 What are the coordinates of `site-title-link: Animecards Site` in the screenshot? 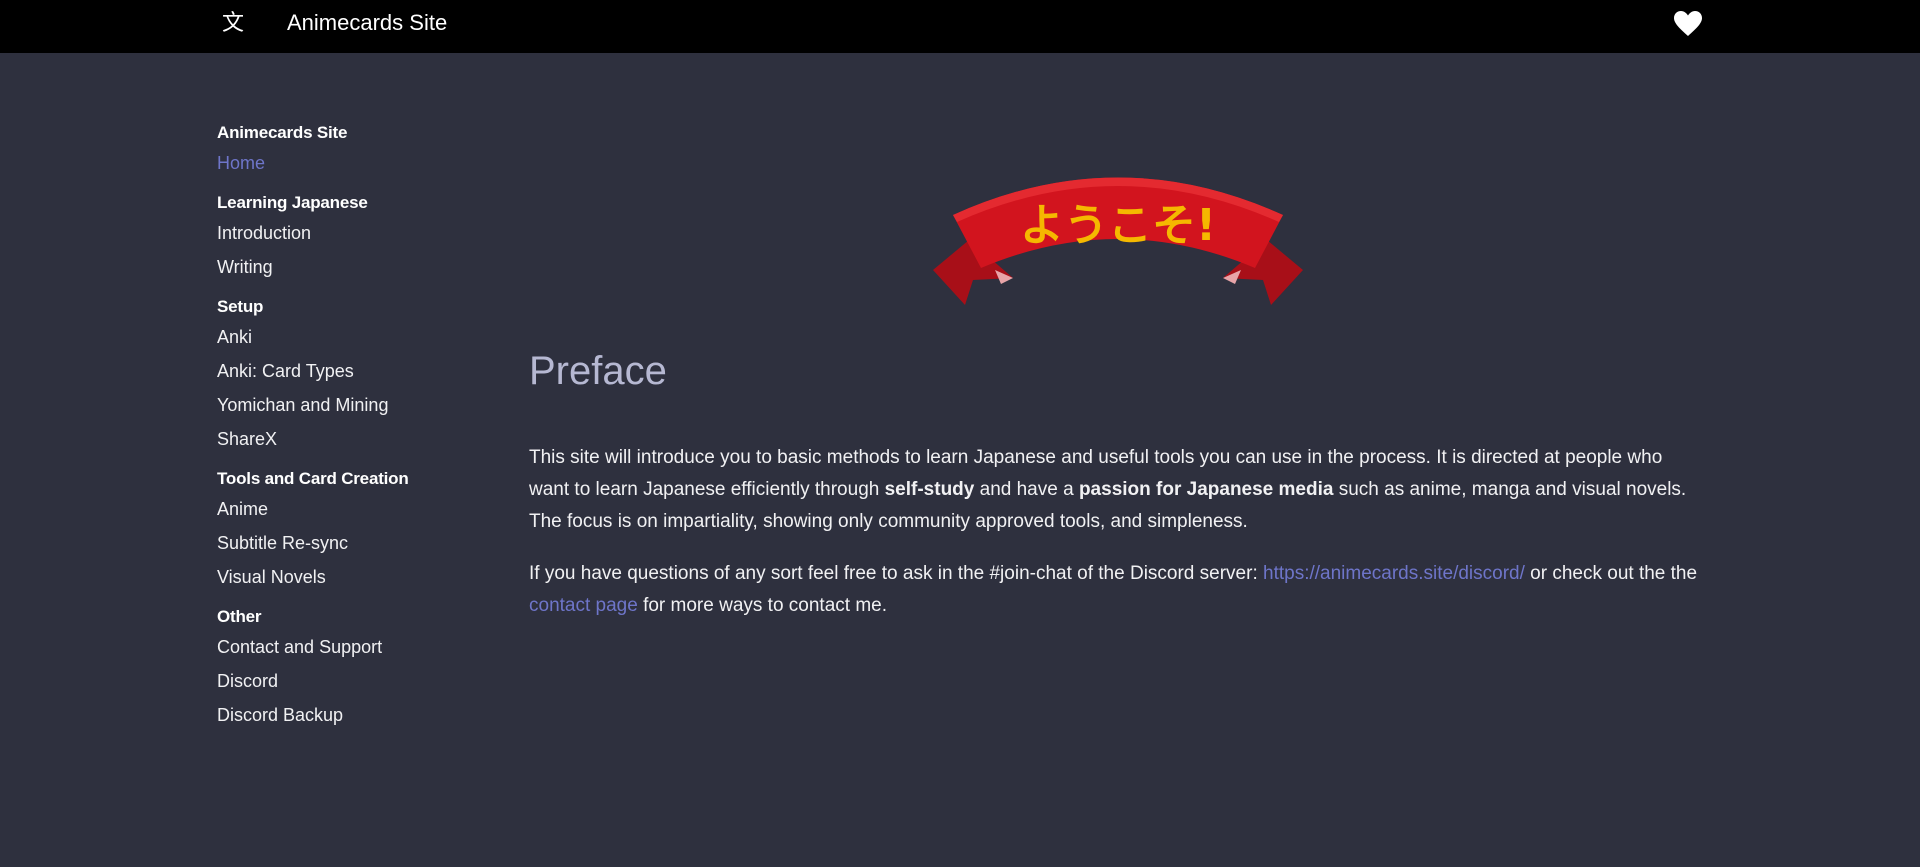 It's located at (367, 23).